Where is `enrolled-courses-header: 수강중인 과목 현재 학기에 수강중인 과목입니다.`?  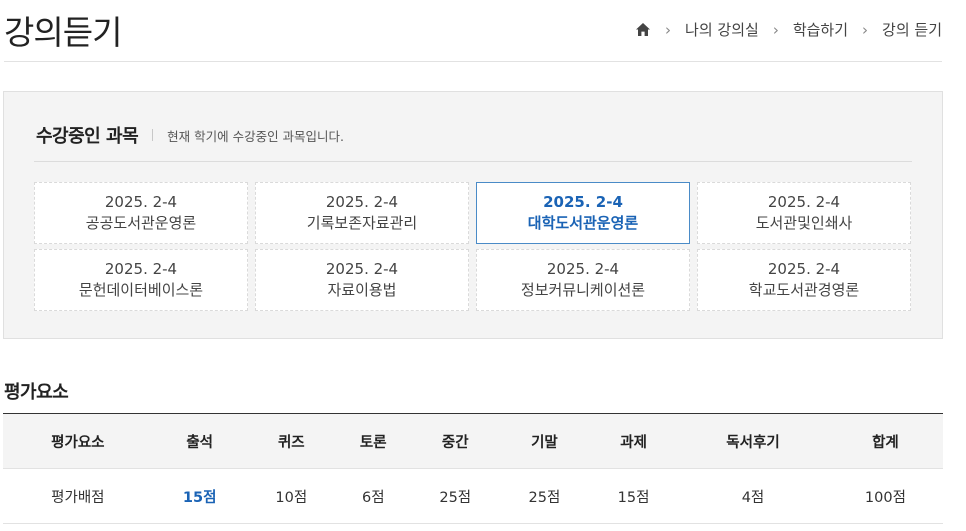
enrolled-courses-header: 수강중인 과목 현재 학기에 수강중인 과목입니다. is located at coordinates (190, 135).